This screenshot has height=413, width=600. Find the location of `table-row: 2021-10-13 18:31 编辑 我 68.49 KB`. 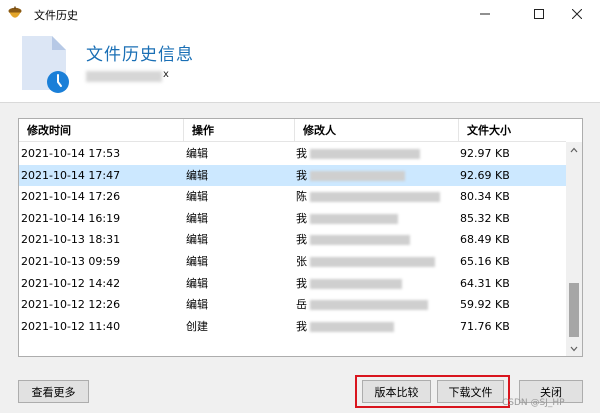

table-row: 2021-10-13 18:31 编辑 我 68.49 KB is located at coordinates (293, 240).